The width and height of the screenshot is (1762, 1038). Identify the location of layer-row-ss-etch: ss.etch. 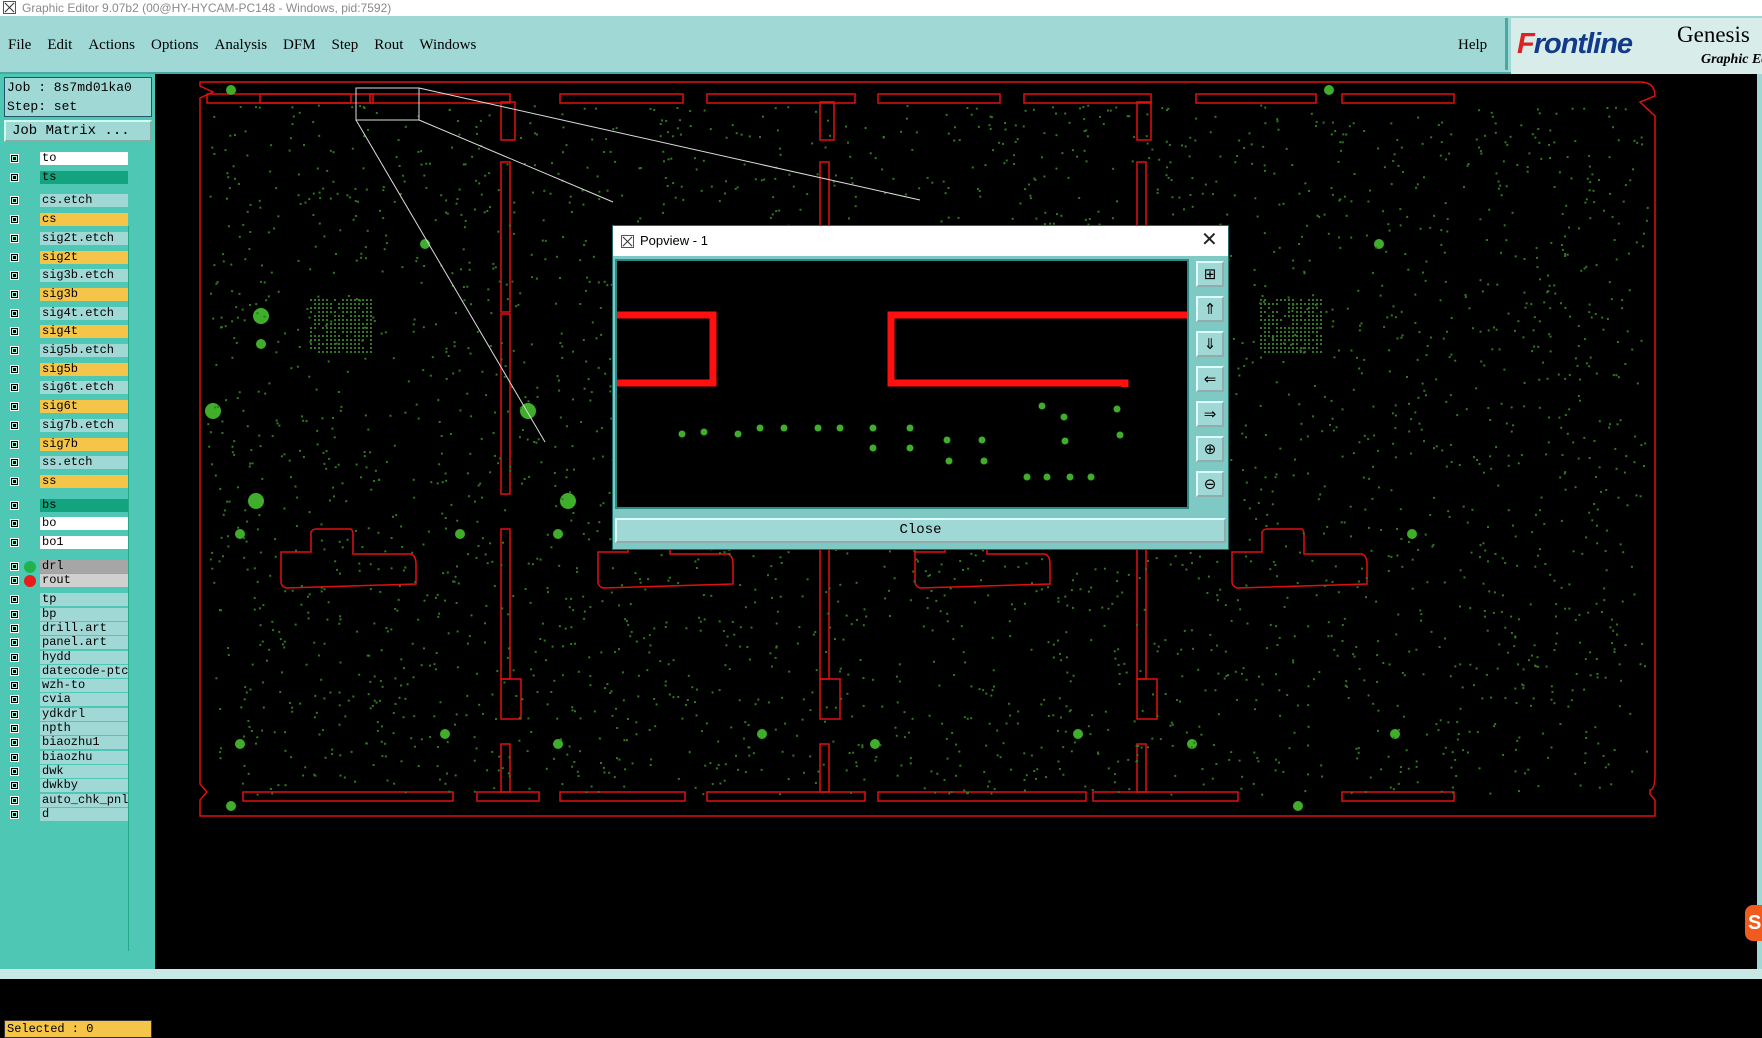
(67, 463).